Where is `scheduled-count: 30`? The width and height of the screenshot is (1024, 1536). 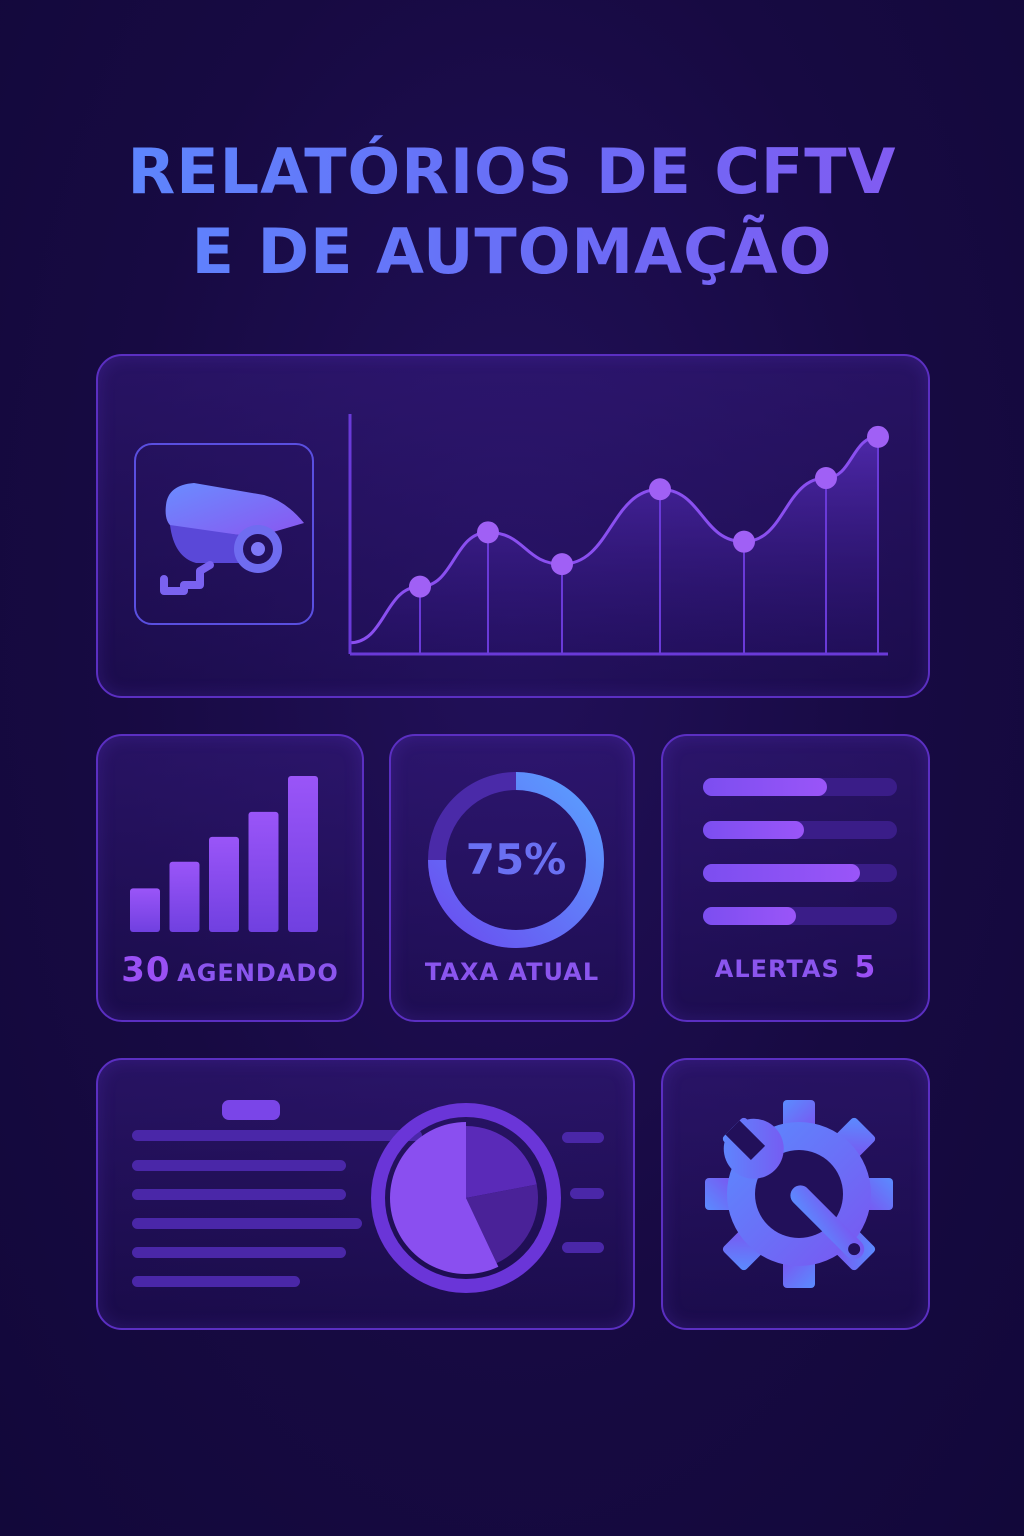 scheduled-count: 30 is located at coordinates (146, 970).